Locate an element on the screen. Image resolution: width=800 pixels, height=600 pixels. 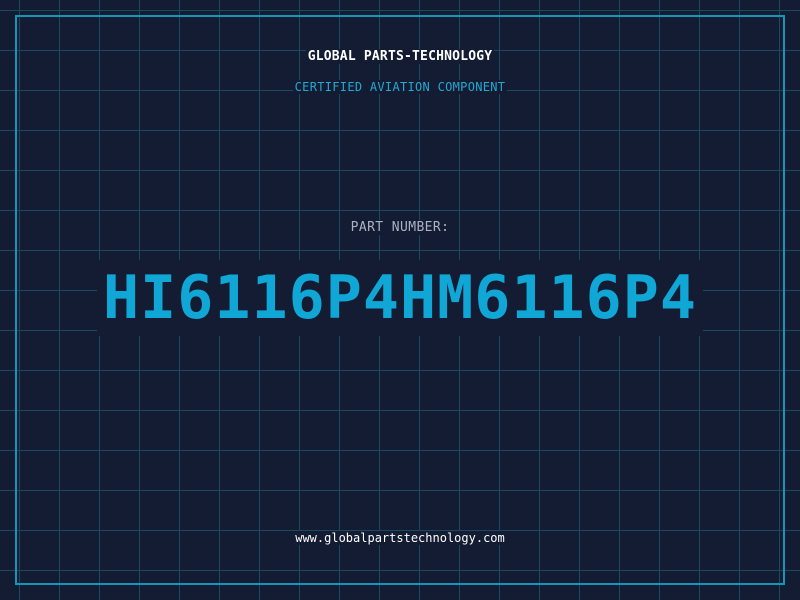
certification-tagline: CERTIFIED AVIATION COMPONENT is located at coordinates (400, 87).